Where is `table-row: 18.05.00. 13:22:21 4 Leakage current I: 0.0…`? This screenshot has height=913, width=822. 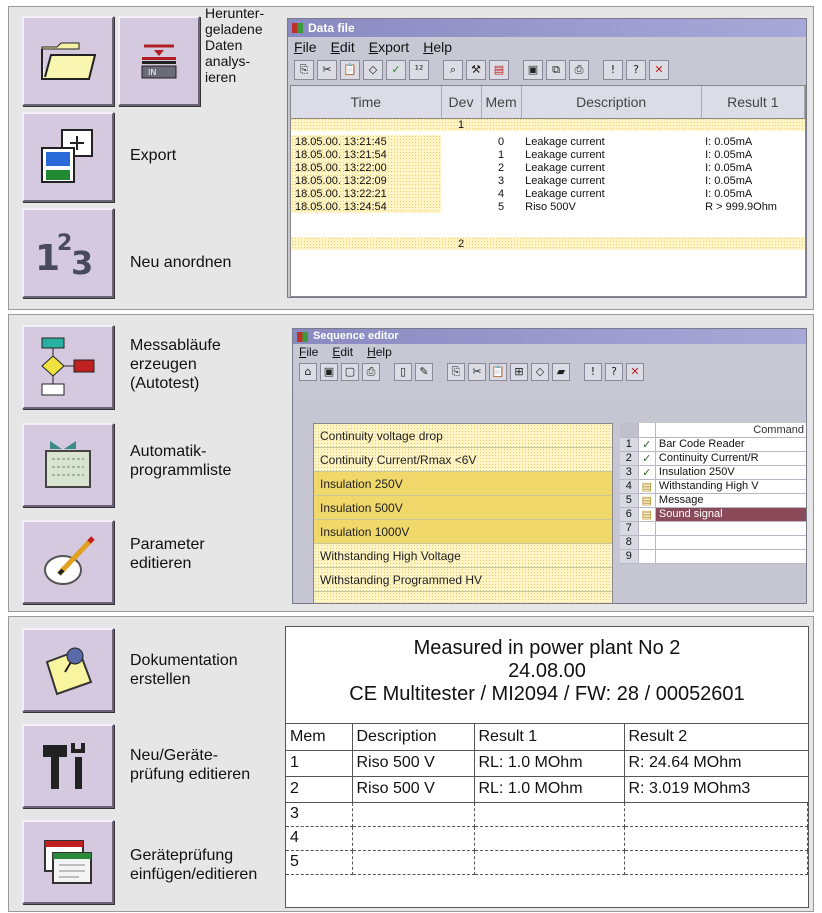 table-row: 18.05.00. 13:22:21 4 Leakage current I: 0.0… is located at coordinates (548, 193).